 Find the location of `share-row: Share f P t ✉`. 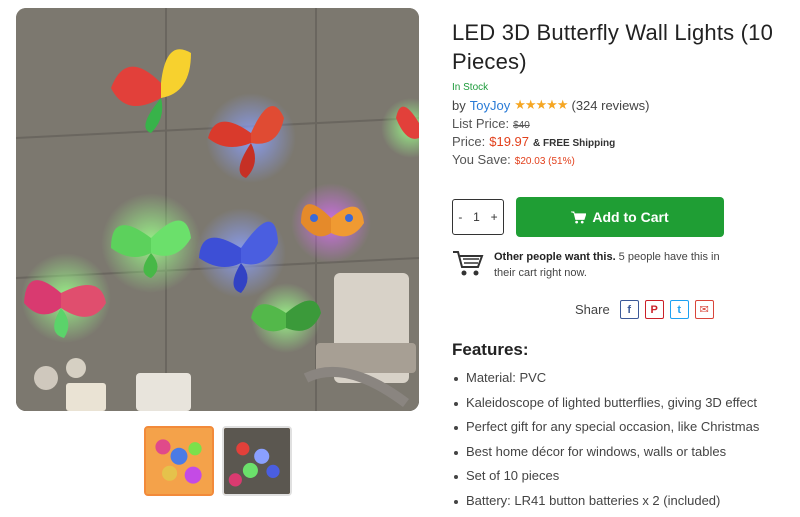

share-row: Share f P t ✉ is located at coordinates (644, 309).